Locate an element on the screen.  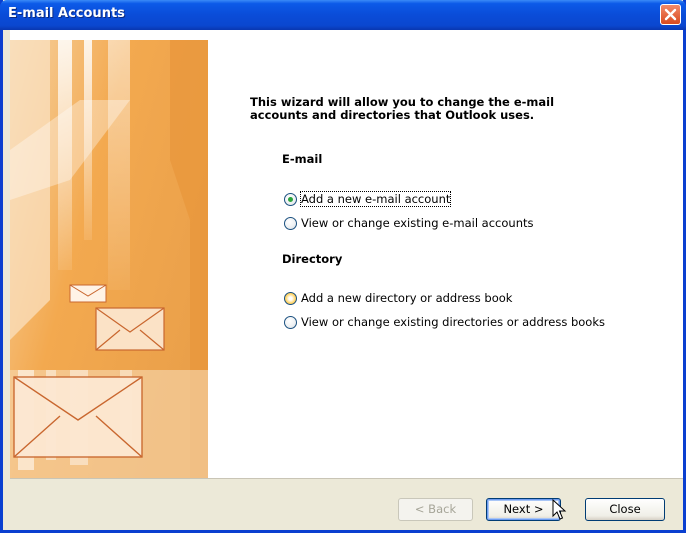
window-title: E-mail Accounts is located at coordinates (66, 13).